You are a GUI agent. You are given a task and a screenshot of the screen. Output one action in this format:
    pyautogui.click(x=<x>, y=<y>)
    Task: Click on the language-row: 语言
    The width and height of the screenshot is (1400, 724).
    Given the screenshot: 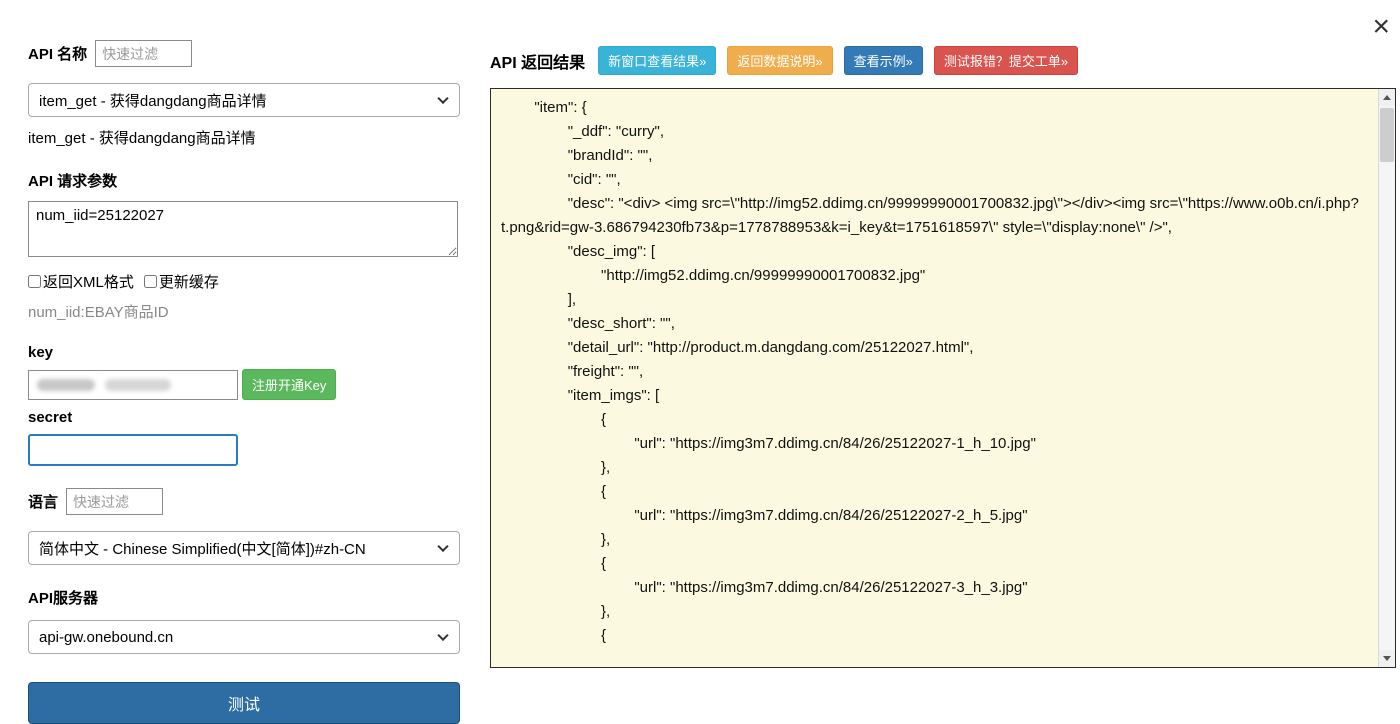 What is the action you would take?
    pyautogui.click(x=244, y=501)
    